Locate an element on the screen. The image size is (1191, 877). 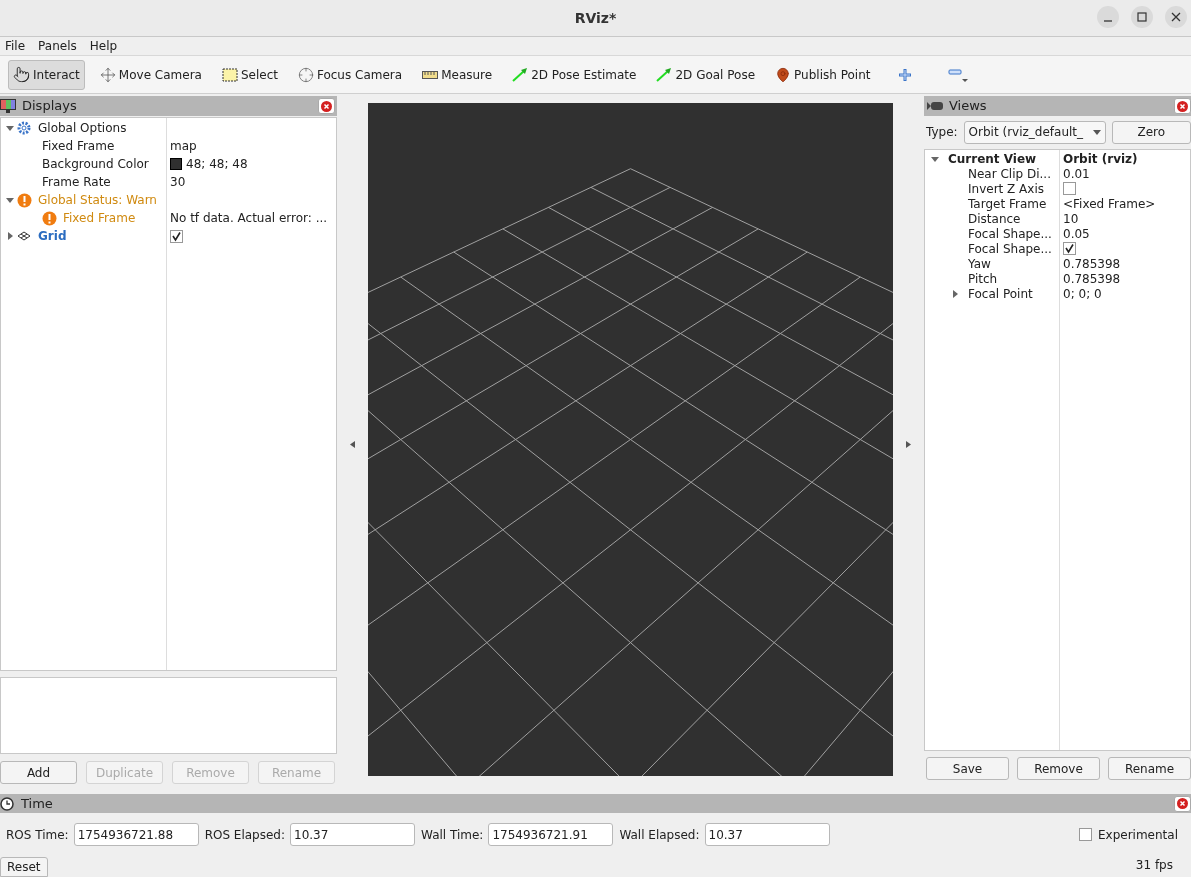
maximize-button is located at coordinates (1142, 17).